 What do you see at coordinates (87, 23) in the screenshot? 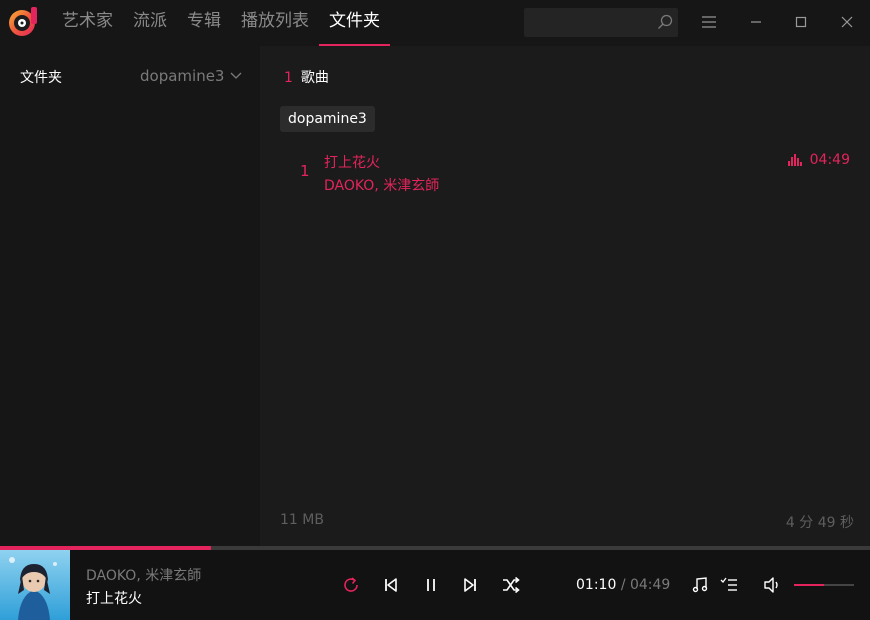
I see `tab-artists: 艺术家` at bounding box center [87, 23].